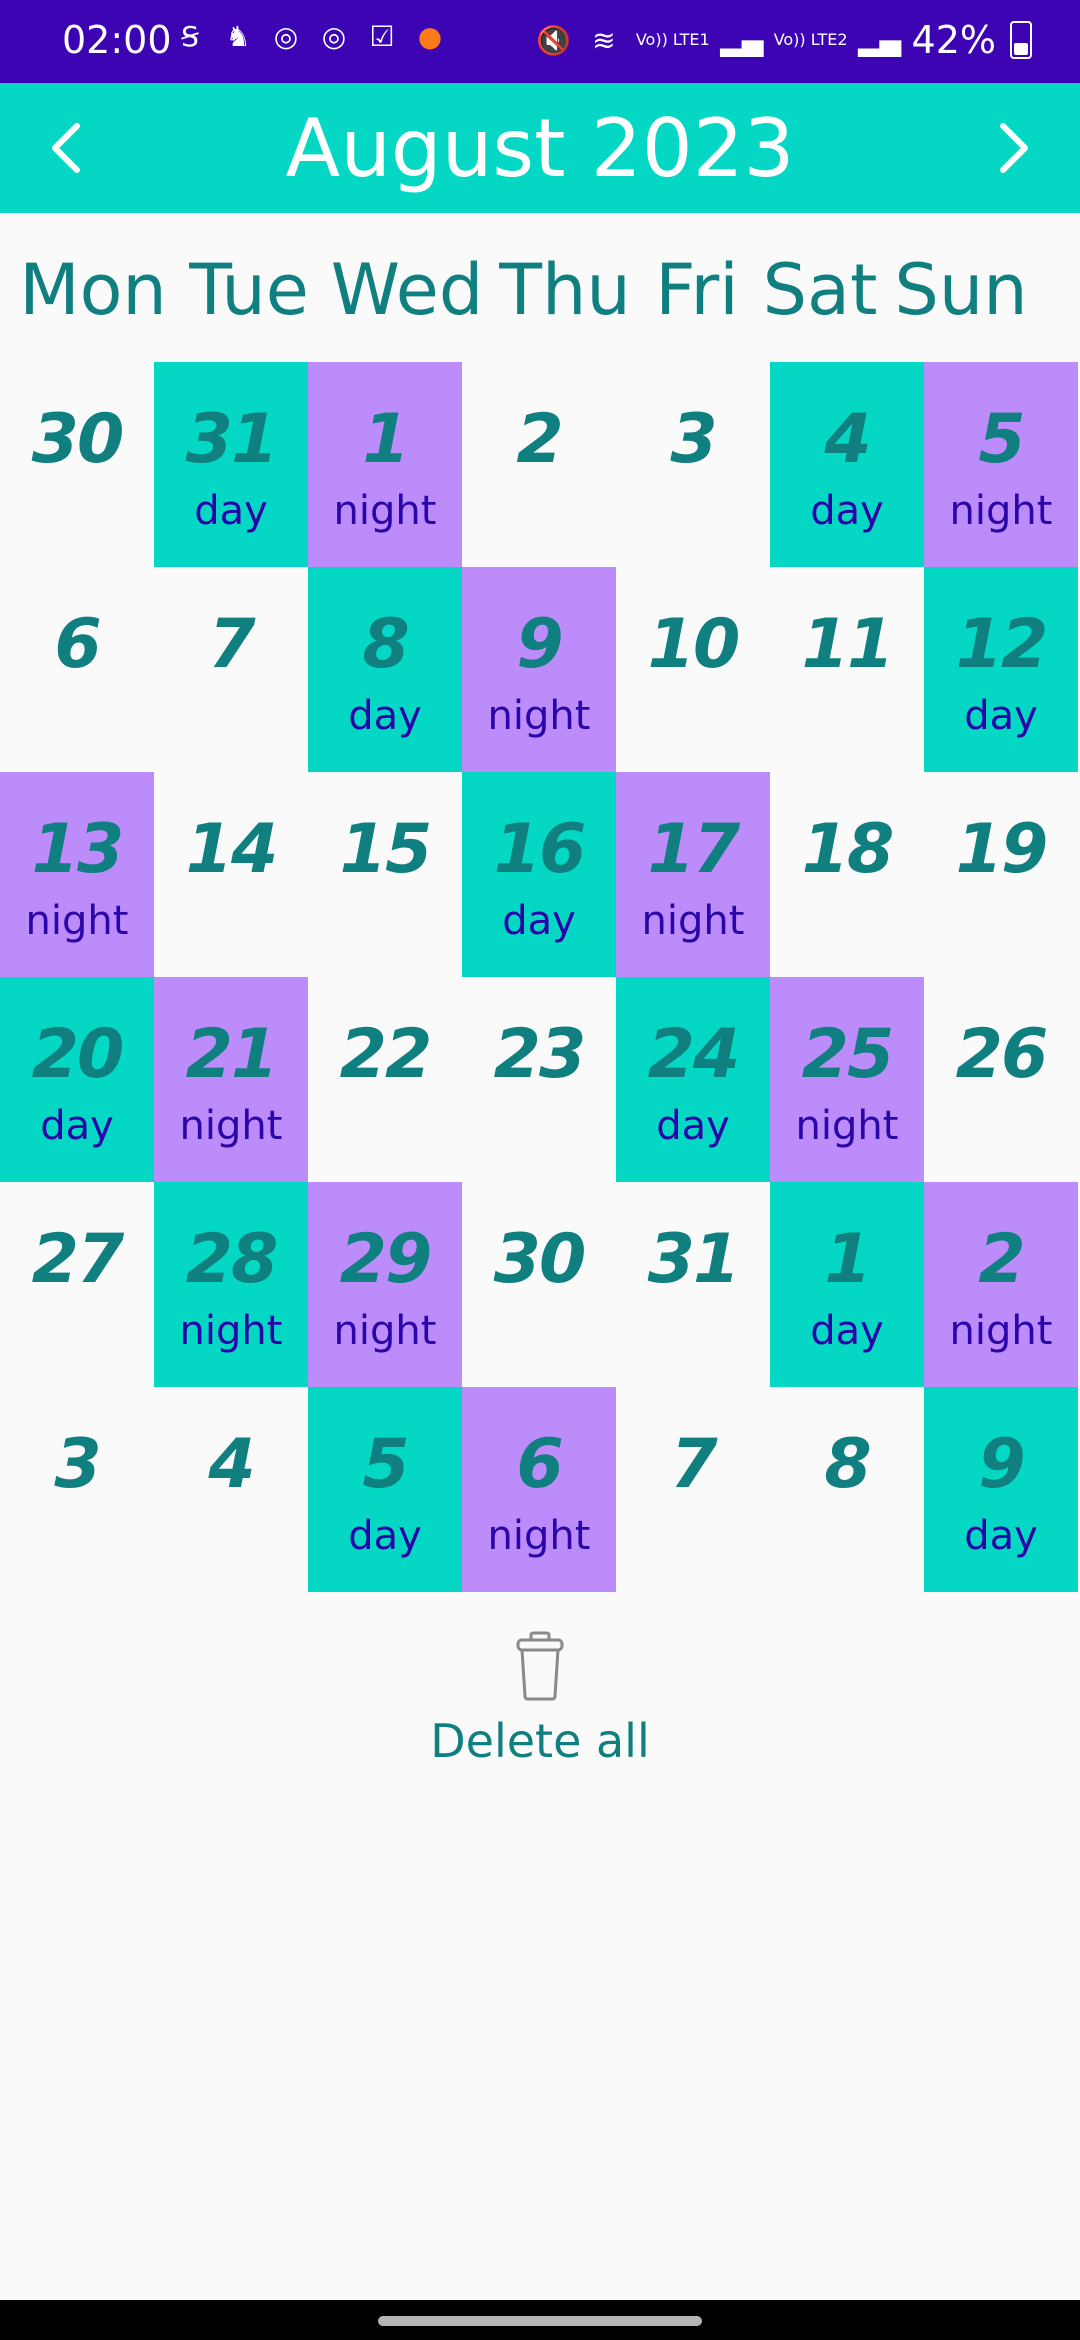 This screenshot has height=2340, width=1080. I want to click on day-number: 8, so click(847, 1464).